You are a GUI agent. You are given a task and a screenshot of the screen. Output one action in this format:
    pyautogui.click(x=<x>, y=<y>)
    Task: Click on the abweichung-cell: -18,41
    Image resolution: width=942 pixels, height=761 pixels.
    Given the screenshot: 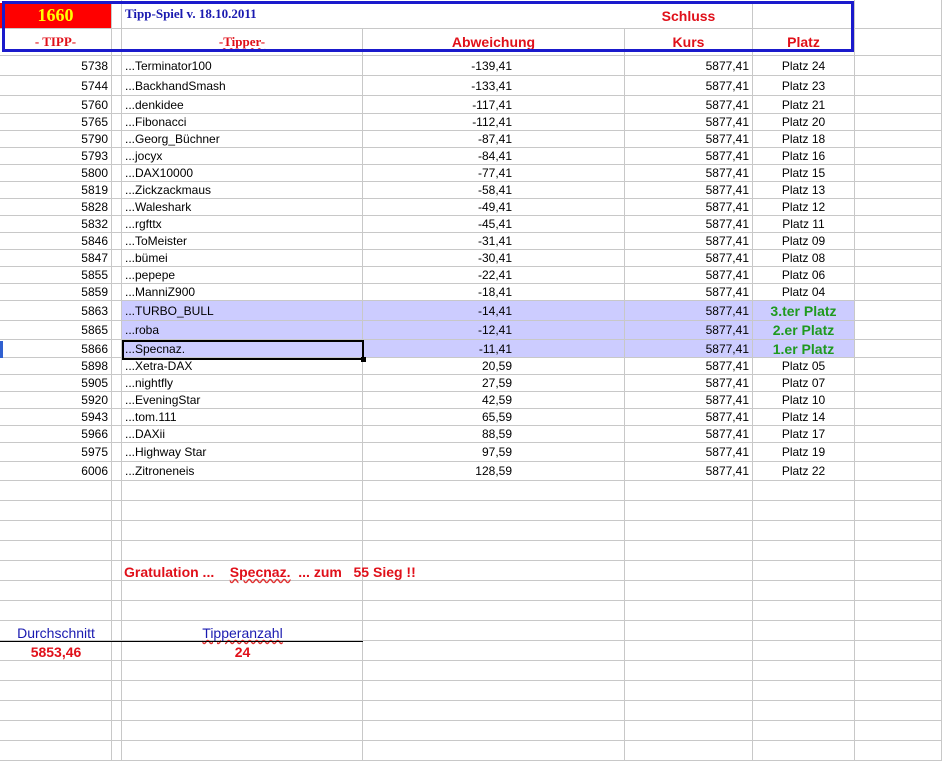 What is the action you would take?
    pyautogui.click(x=494, y=292)
    